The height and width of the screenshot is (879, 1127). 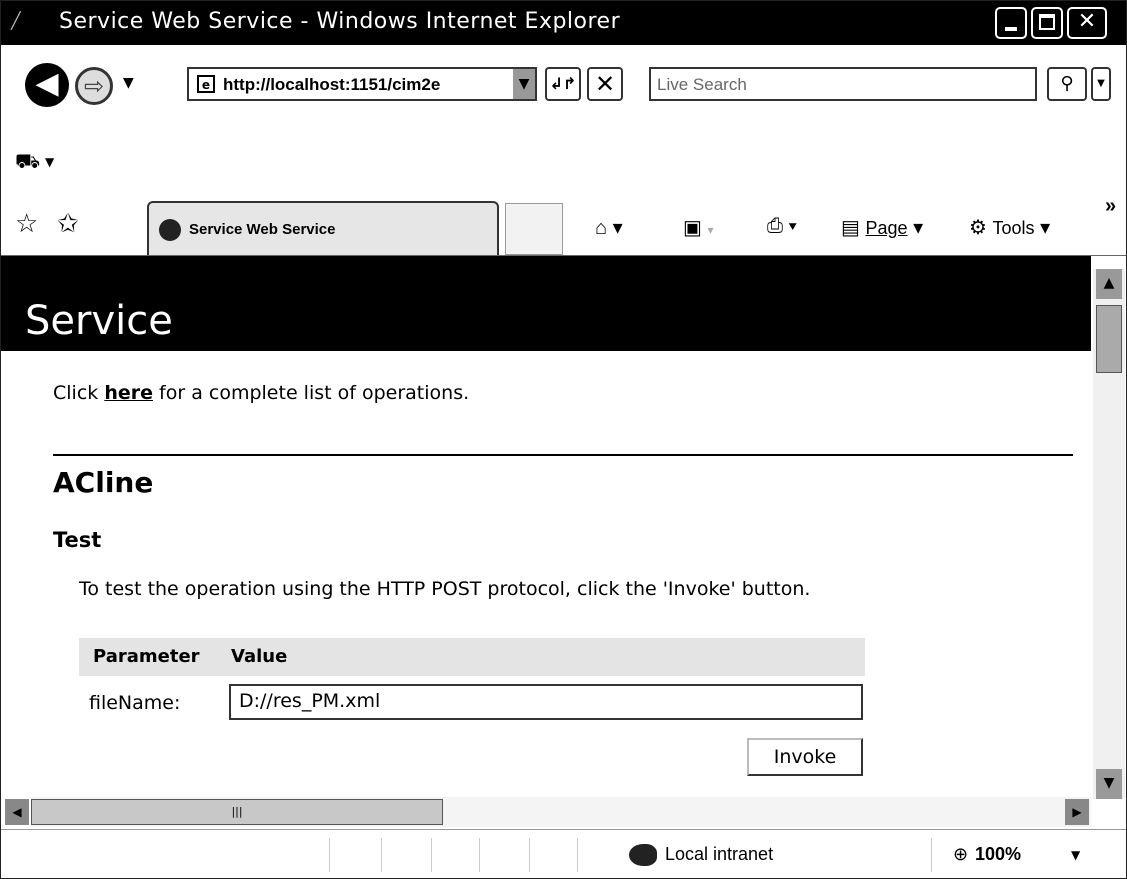 What do you see at coordinates (805, 757) in the screenshot?
I see `invoke-button: Invoke` at bounding box center [805, 757].